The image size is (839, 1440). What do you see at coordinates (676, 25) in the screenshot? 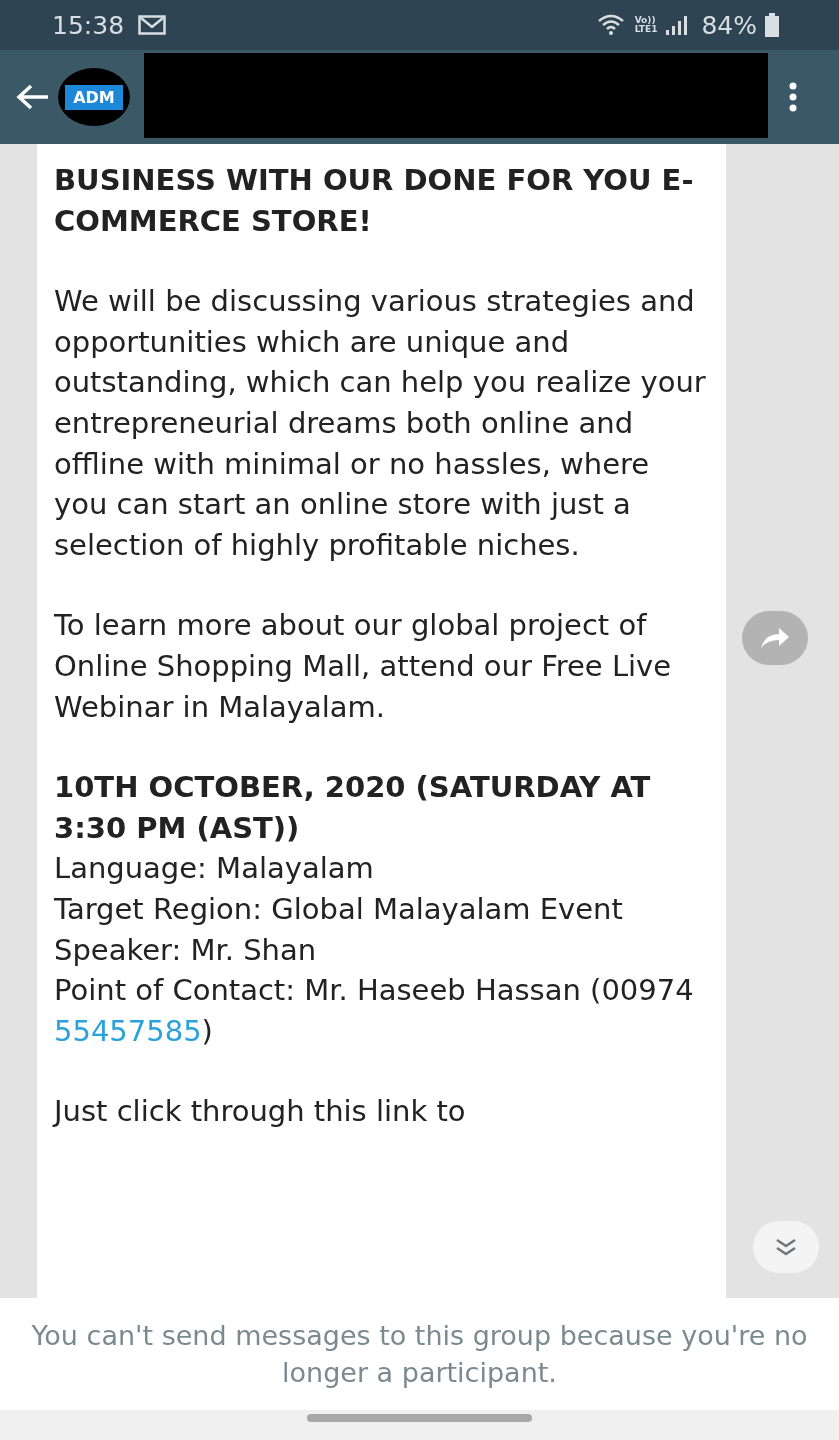
I see `signal-icon` at bounding box center [676, 25].